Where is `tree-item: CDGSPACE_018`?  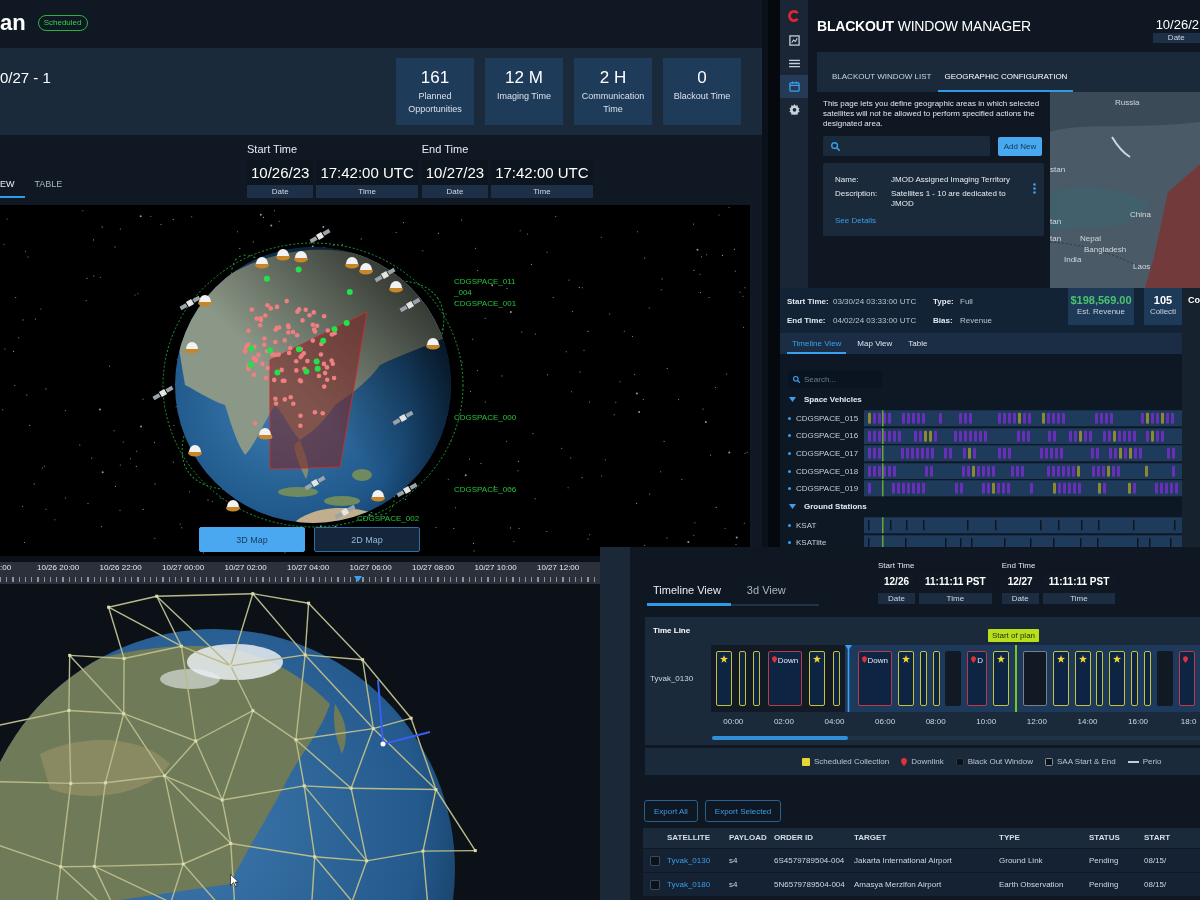
tree-item: CDGSPACE_018 is located at coordinates (827, 471).